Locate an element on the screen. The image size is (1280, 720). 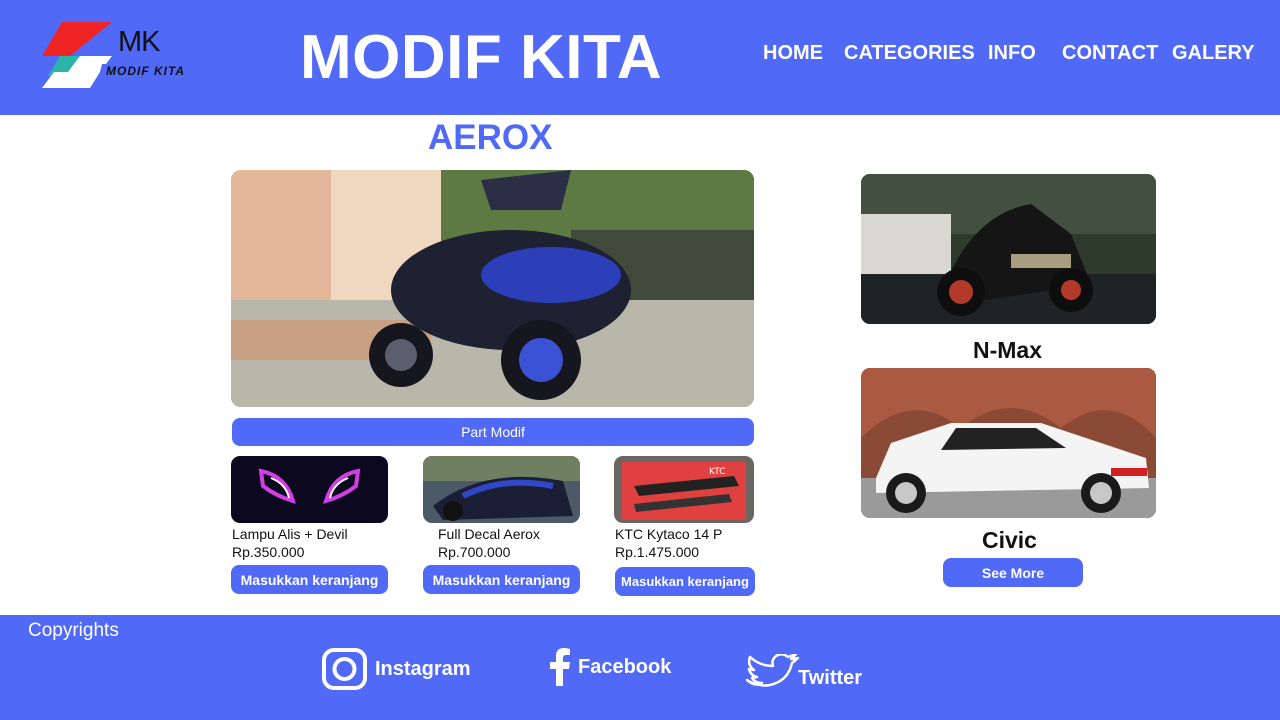
product-price: Rp.350.000 is located at coordinates (268, 552).